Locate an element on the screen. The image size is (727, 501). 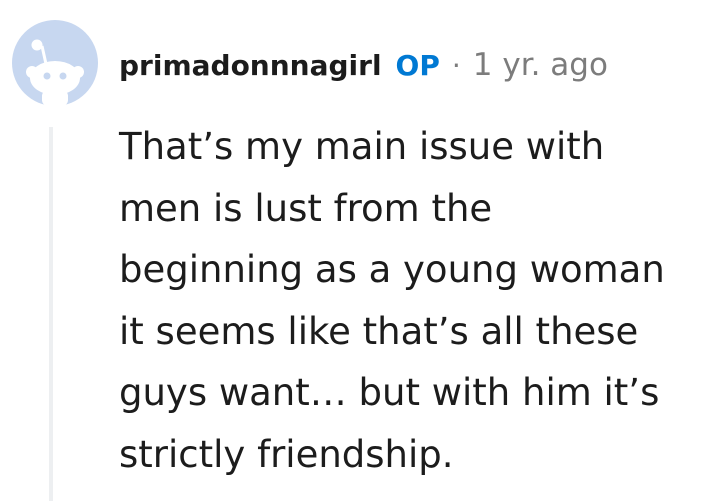
comment-timestamp: 1 yr. ago is located at coordinates (540, 65).